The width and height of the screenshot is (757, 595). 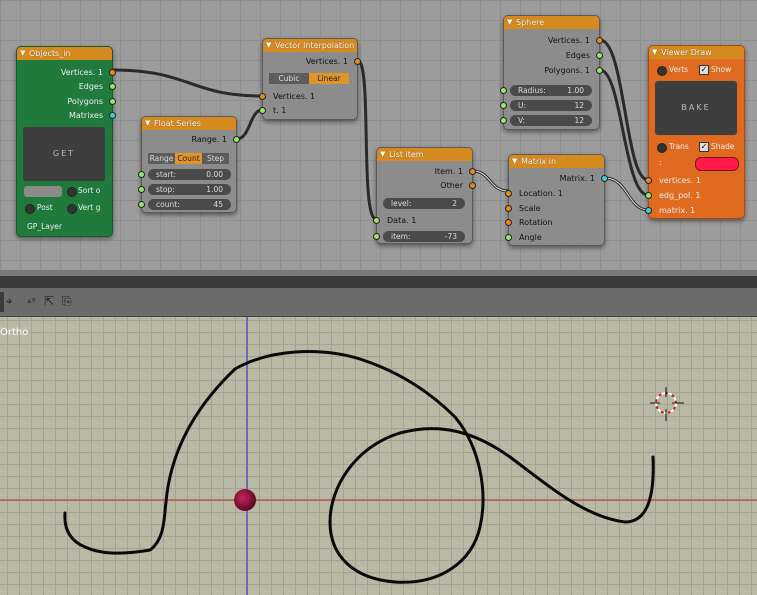 I want to click on sort-field, so click(x=43, y=191).